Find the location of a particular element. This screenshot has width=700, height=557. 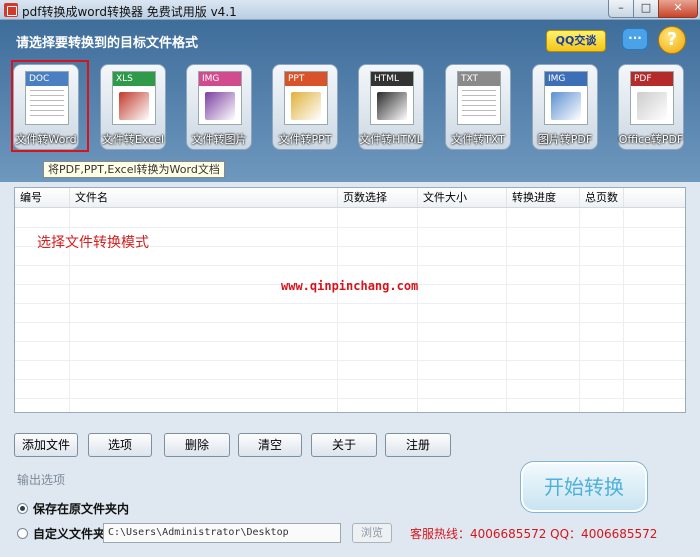

close-button: ✕ is located at coordinates (678, 9).